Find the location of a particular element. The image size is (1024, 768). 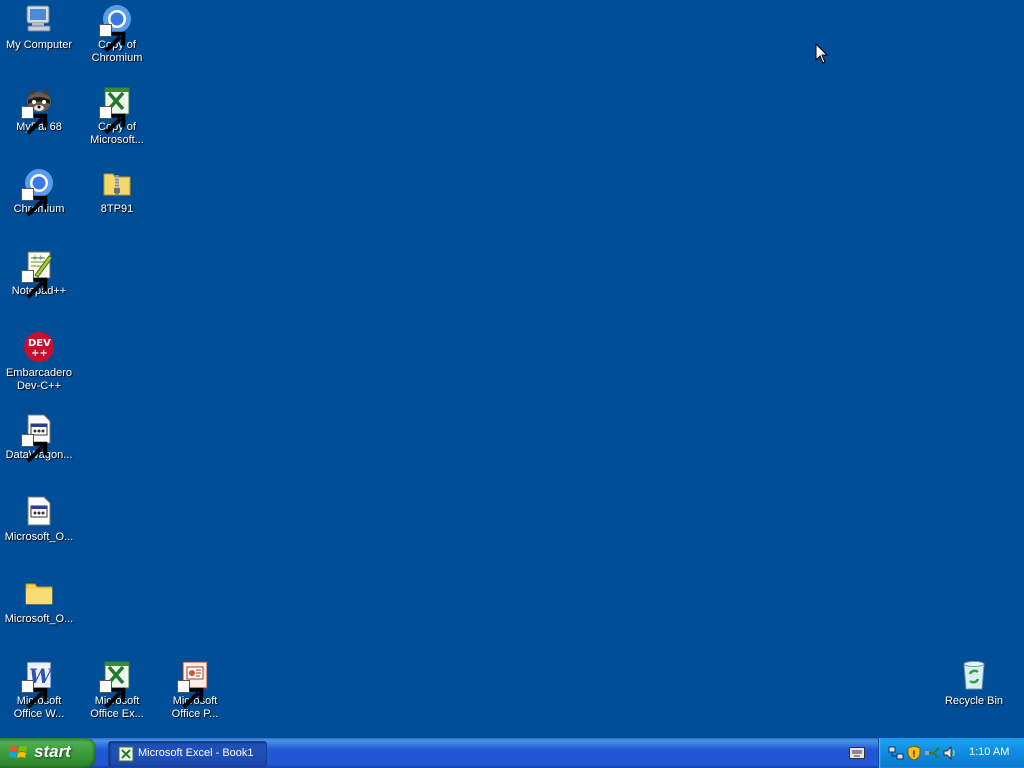

chromium-shortcut: Chromium is located at coordinates (39, 192).